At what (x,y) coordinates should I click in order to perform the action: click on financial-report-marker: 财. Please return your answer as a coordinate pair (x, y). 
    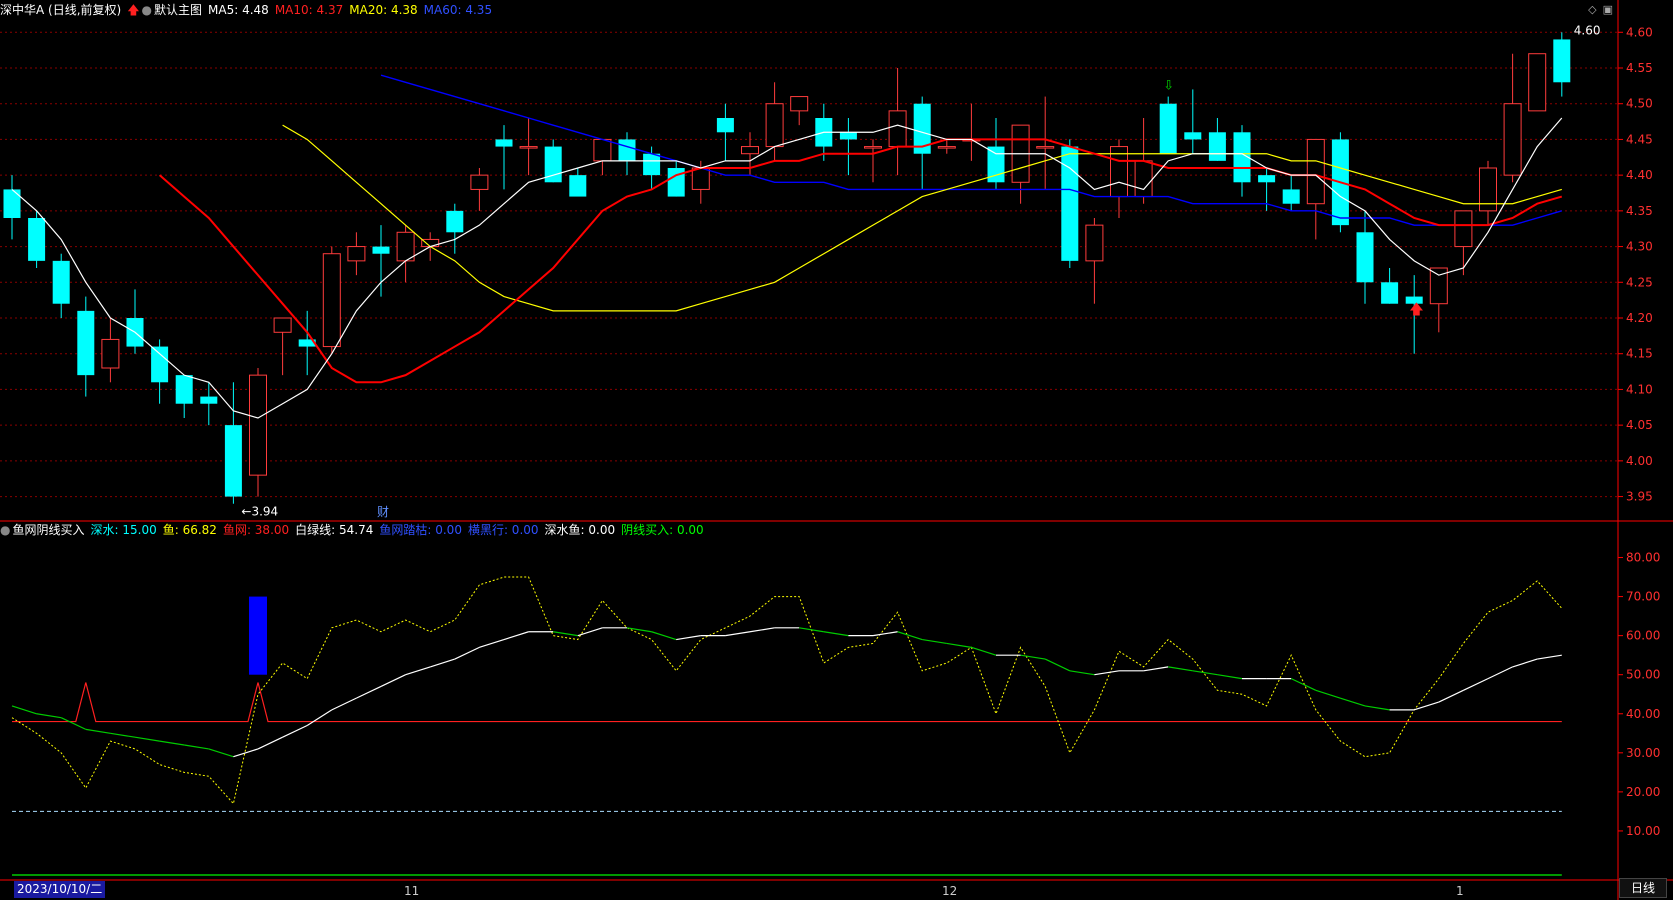
    Looking at the image, I should click on (383, 512).